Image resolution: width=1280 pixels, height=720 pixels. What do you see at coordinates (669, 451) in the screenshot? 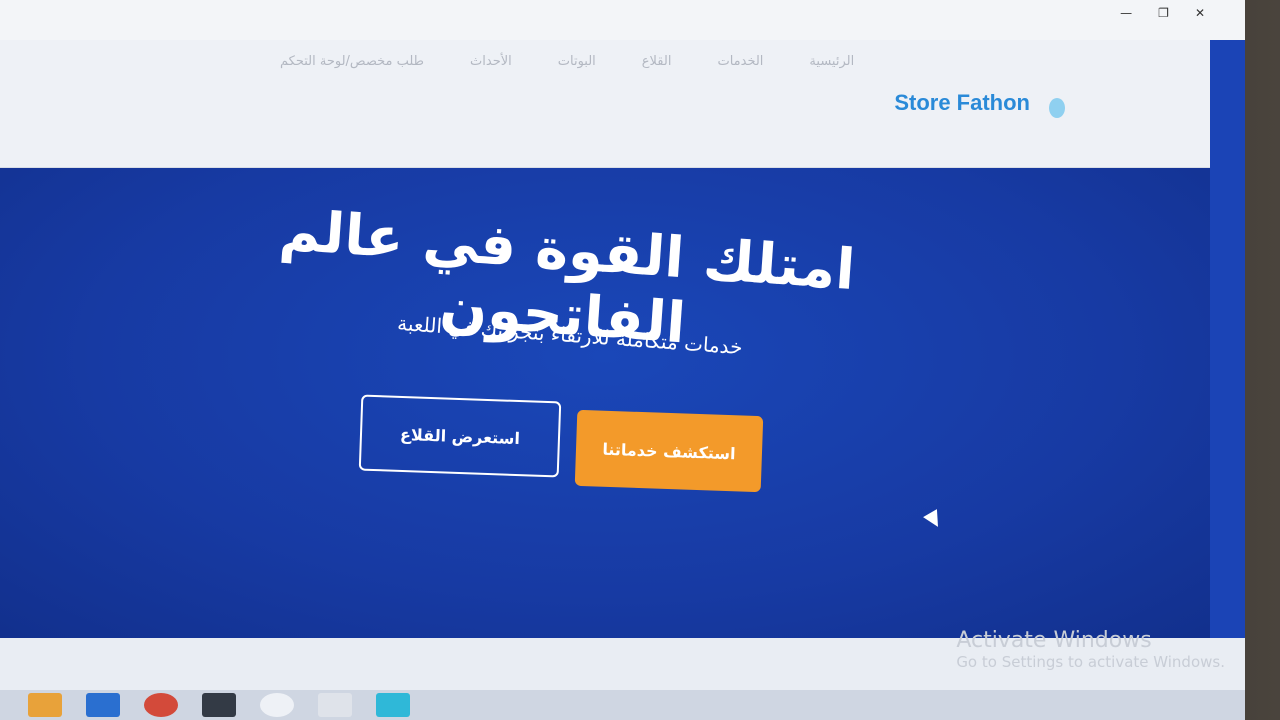
I see `explore-services-button: استكشف خدماتنا` at bounding box center [669, 451].